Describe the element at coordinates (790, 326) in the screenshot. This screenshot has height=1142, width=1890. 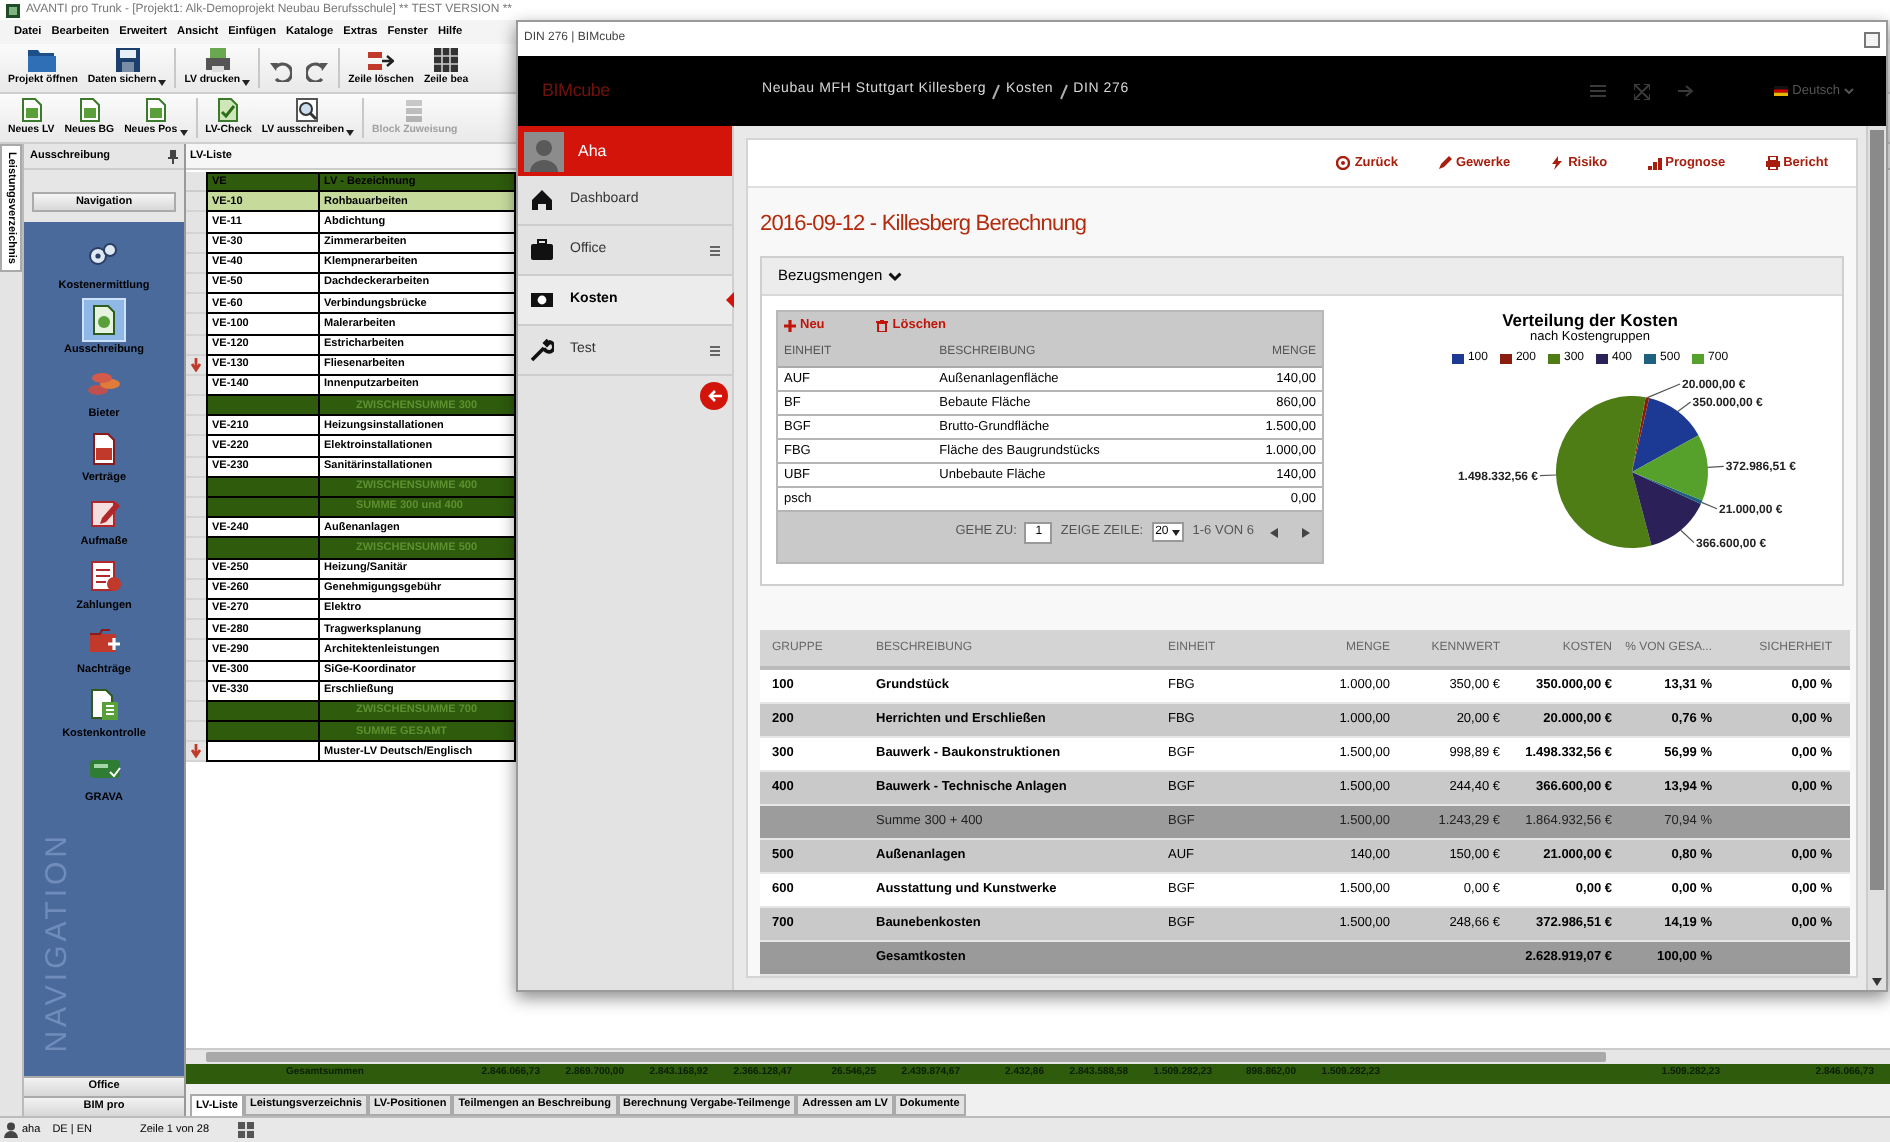
I see `plus-icon` at that location.